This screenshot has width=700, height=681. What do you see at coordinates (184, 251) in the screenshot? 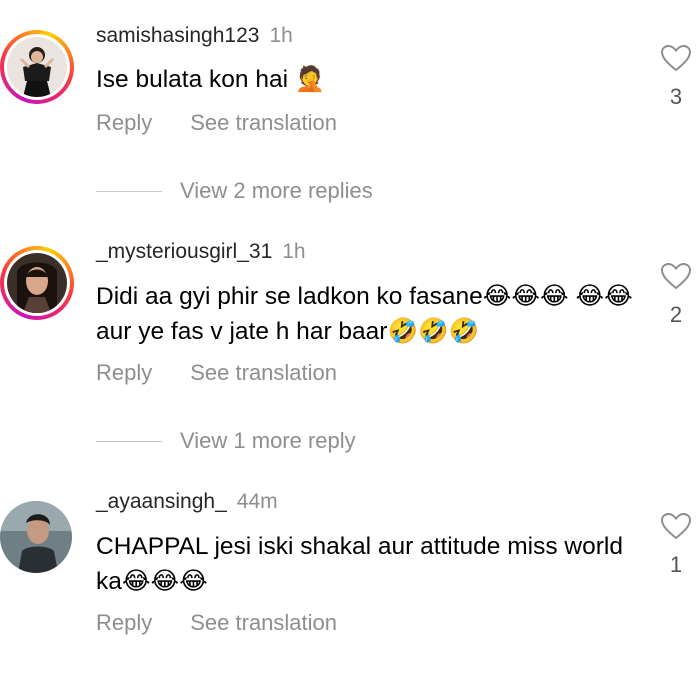
I see `username-text: _mysteriousgirl_31` at bounding box center [184, 251].